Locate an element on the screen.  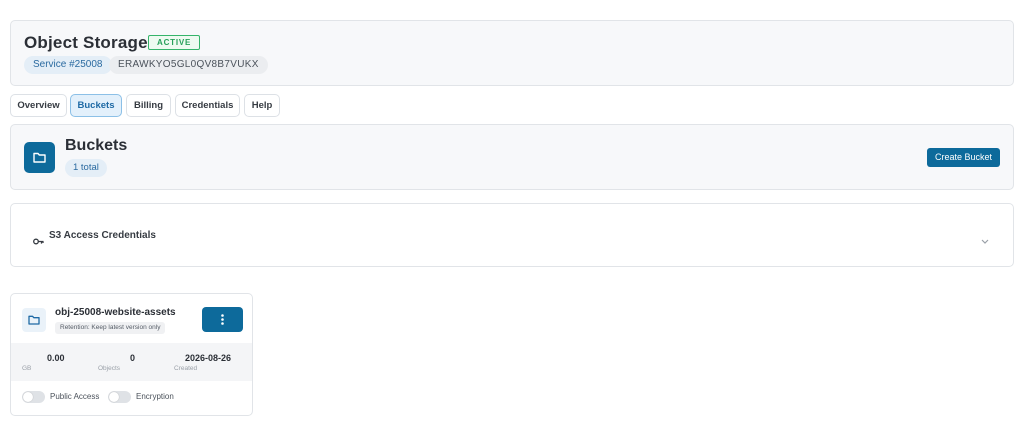
stat-size-value: 0.00 is located at coordinates (56, 358).